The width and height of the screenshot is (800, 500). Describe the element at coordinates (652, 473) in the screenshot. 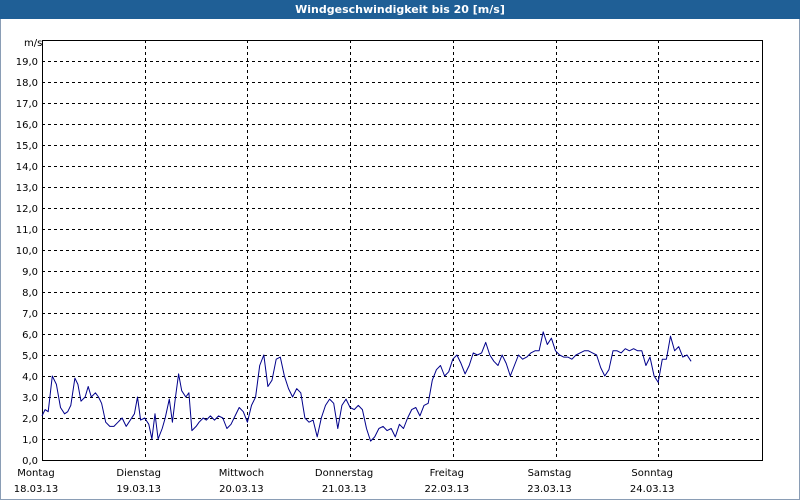

I see `x-tick-day-label: Sonntag` at that location.